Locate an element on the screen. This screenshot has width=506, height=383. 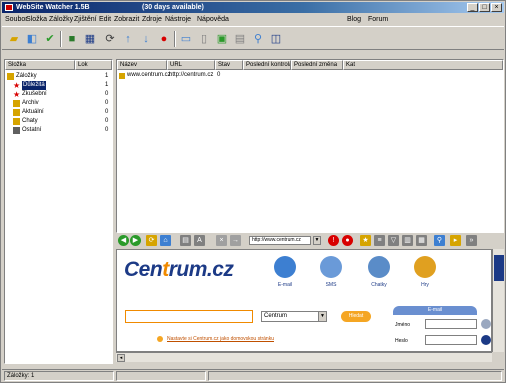
menu-nastroje: Nástroje is located at coordinates (178, 19).